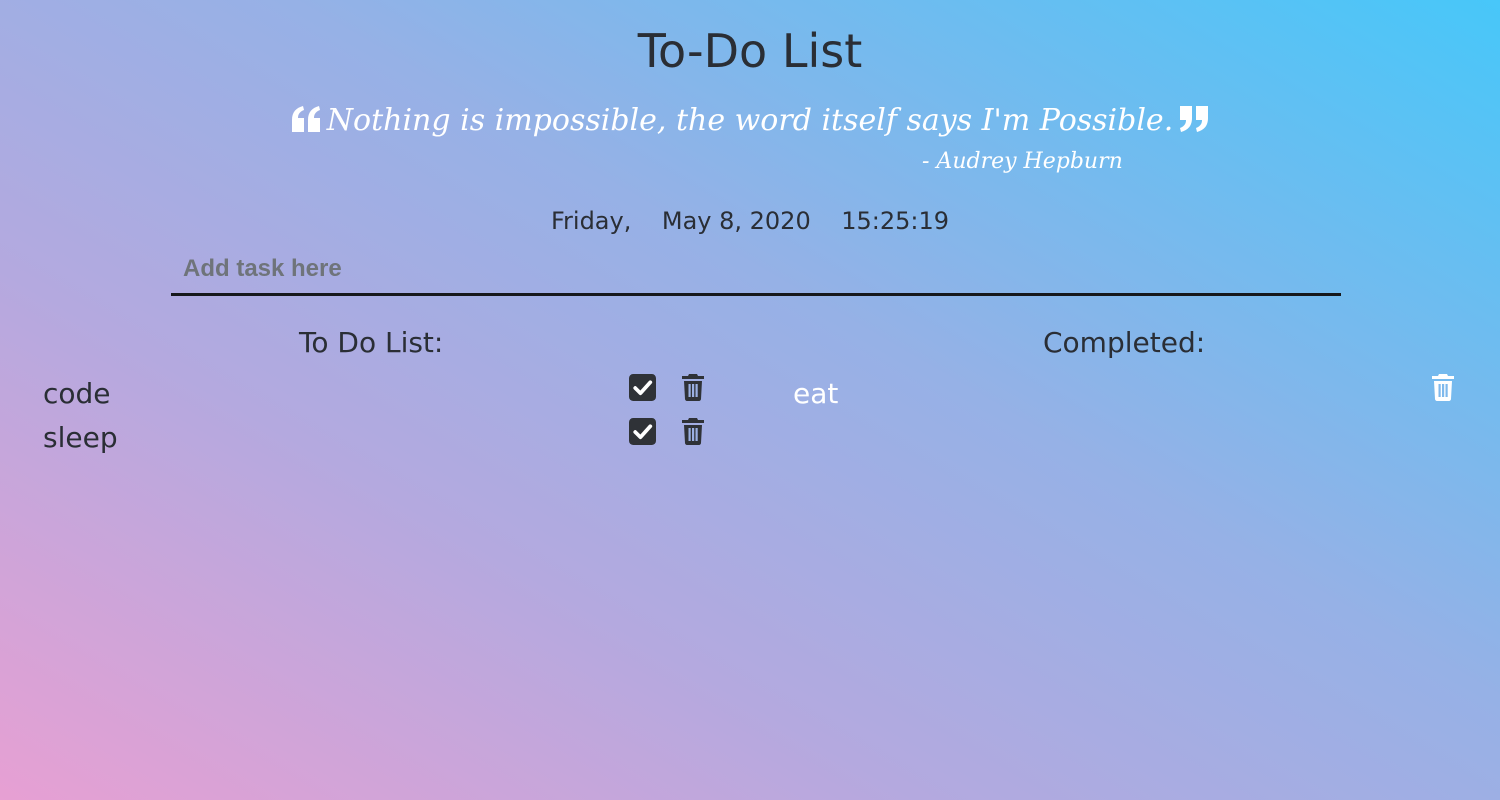 The image size is (1500, 800). What do you see at coordinates (895, 221) in the screenshot?
I see `time-text: 15:25:19` at bounding box center [895, 221].